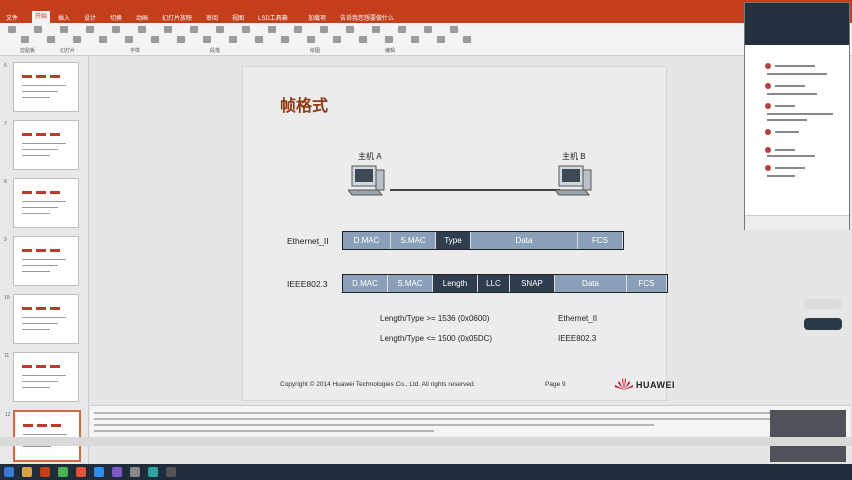 This screenshot has height=480, width=852. I want to click on menu-tab: 插入, so click(64, 17).